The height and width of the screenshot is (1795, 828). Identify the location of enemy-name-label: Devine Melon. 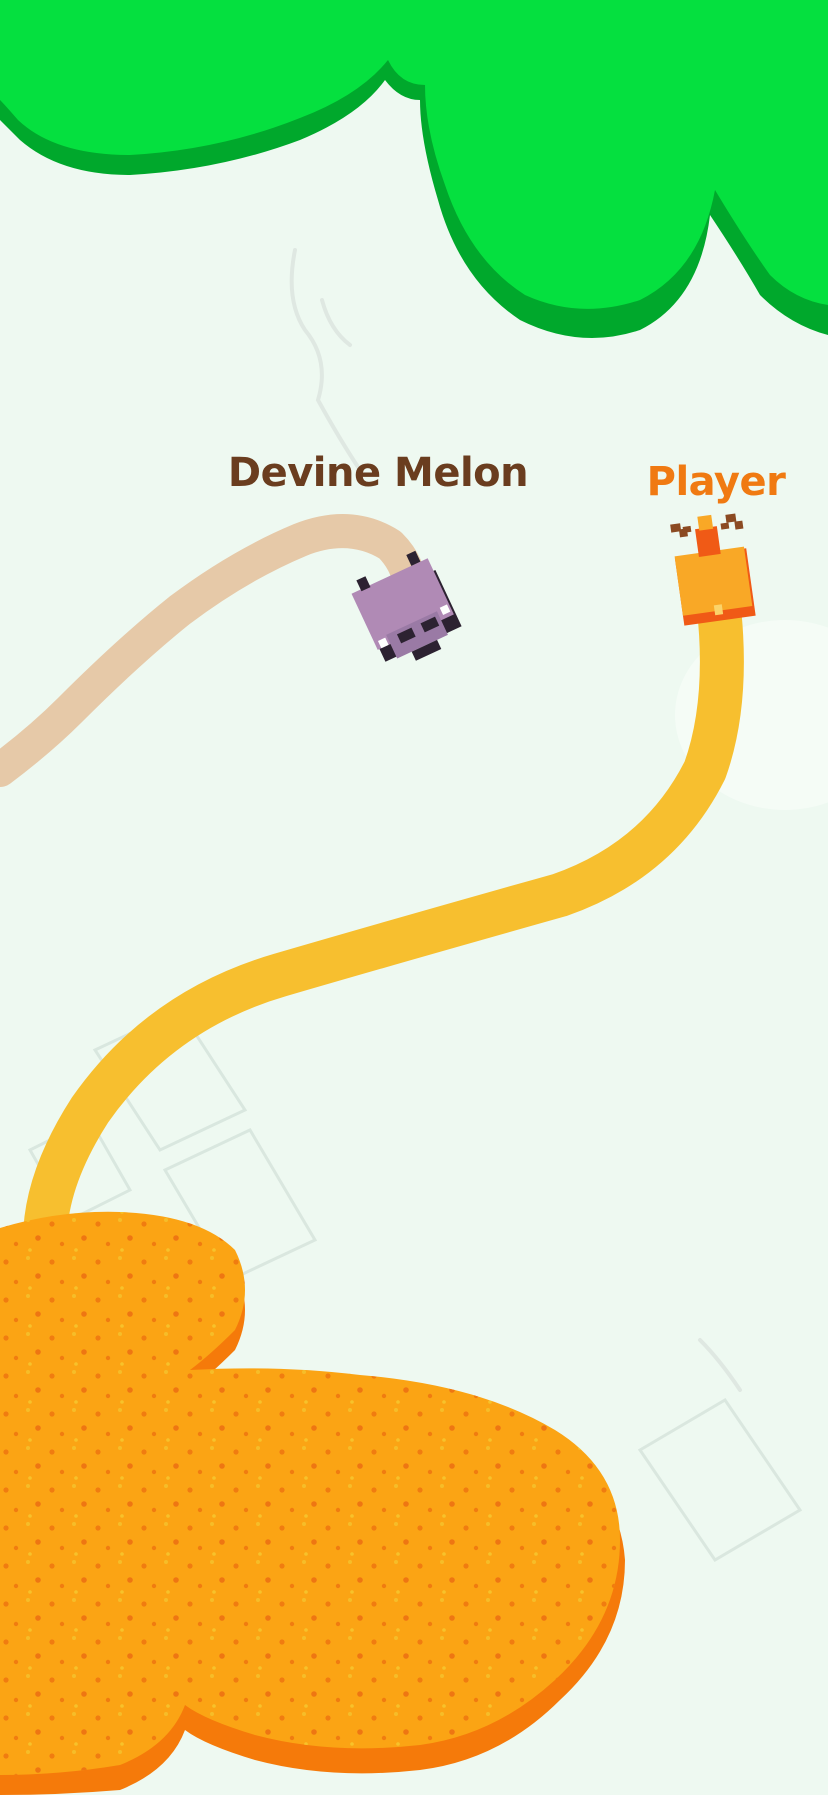
(378, 473).